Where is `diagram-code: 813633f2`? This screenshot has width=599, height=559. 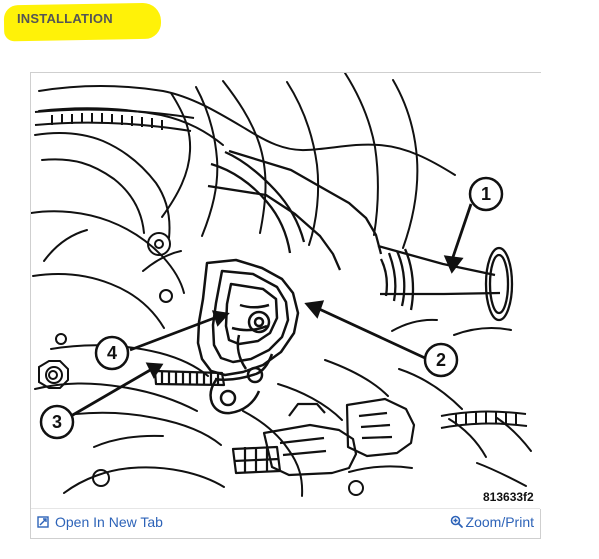
diagram-code: 813633f2 is located at coordinates (508, 497).